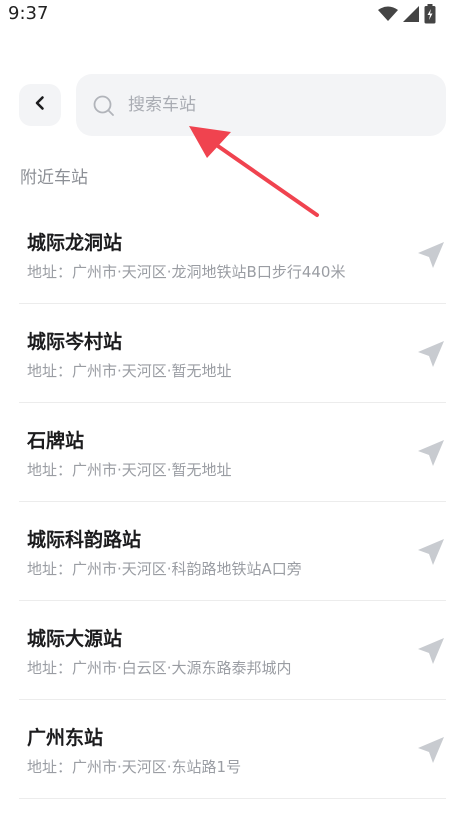  I want to click on station-address: 地址：广州市·天河区·东站路1号, so click(134, 767).